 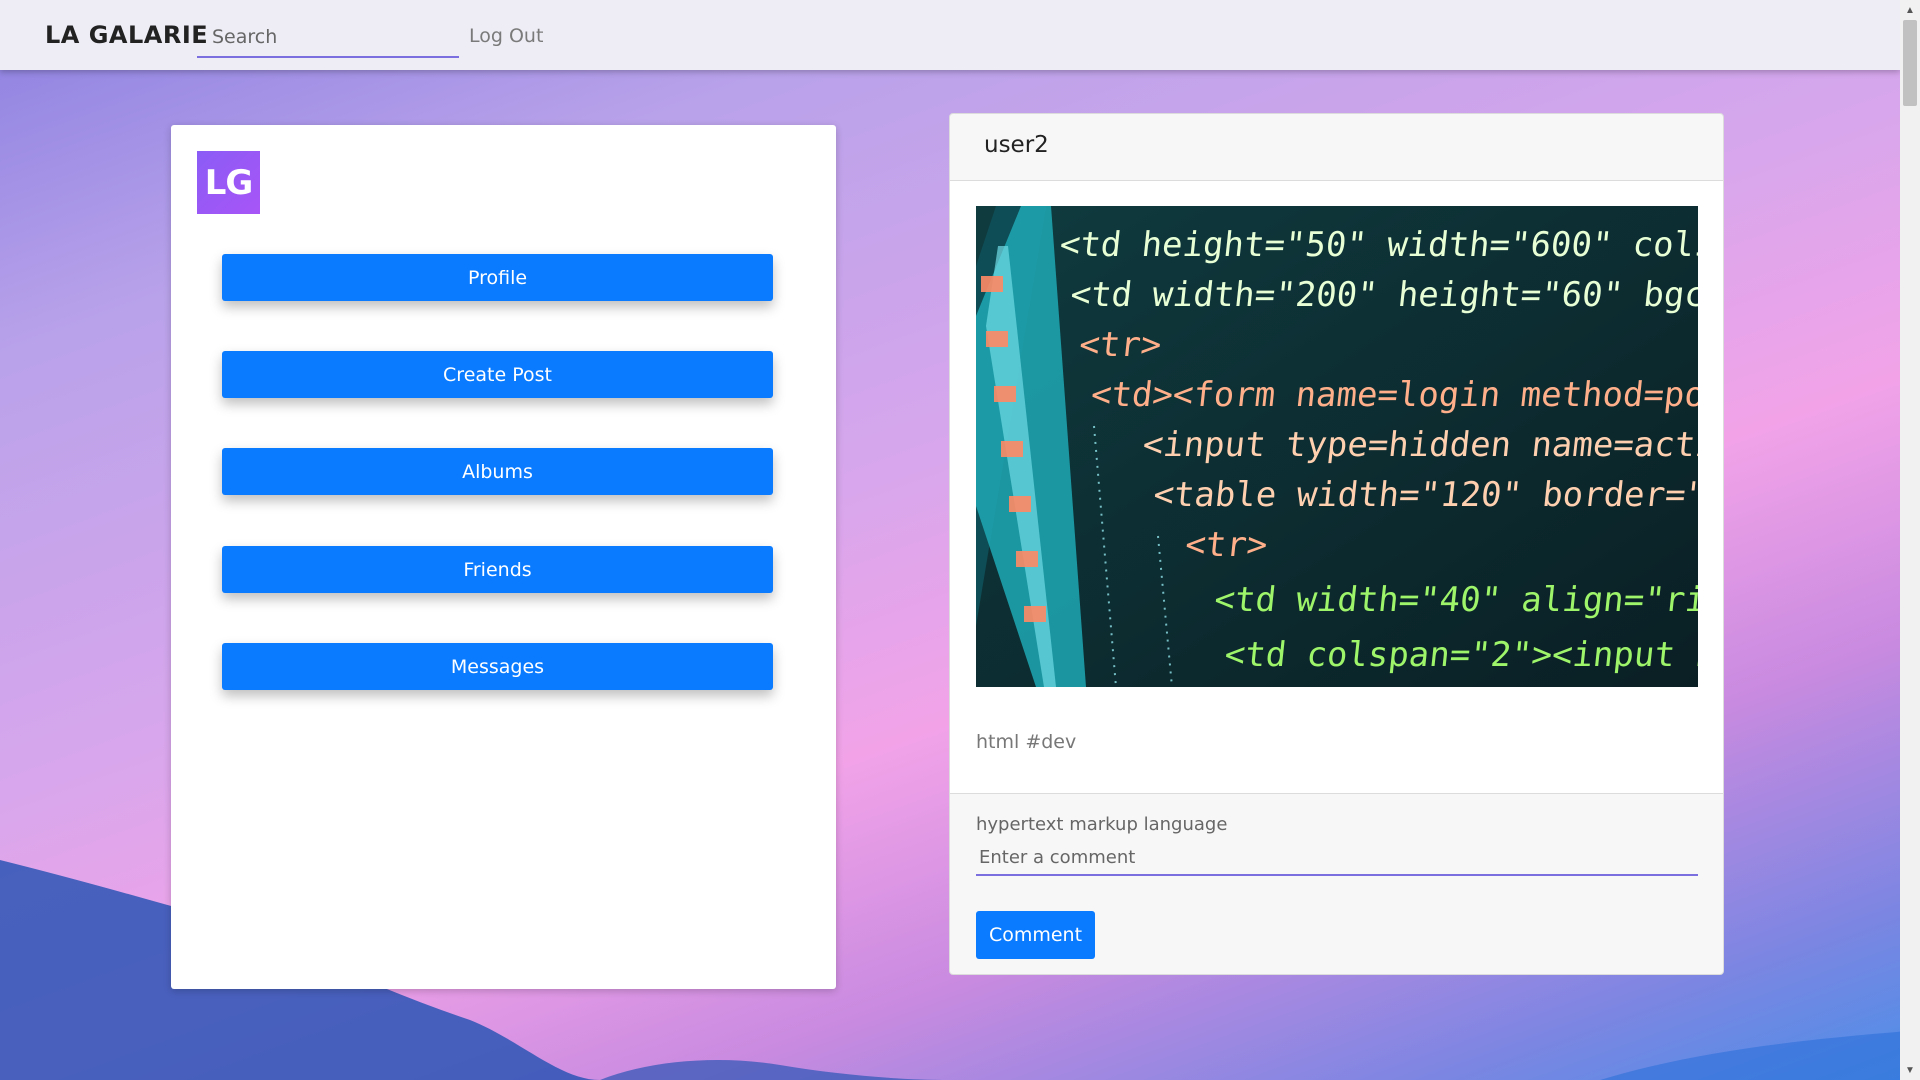 I want to click on brand-title: LA GALARIE, so click(x=126, y=35).